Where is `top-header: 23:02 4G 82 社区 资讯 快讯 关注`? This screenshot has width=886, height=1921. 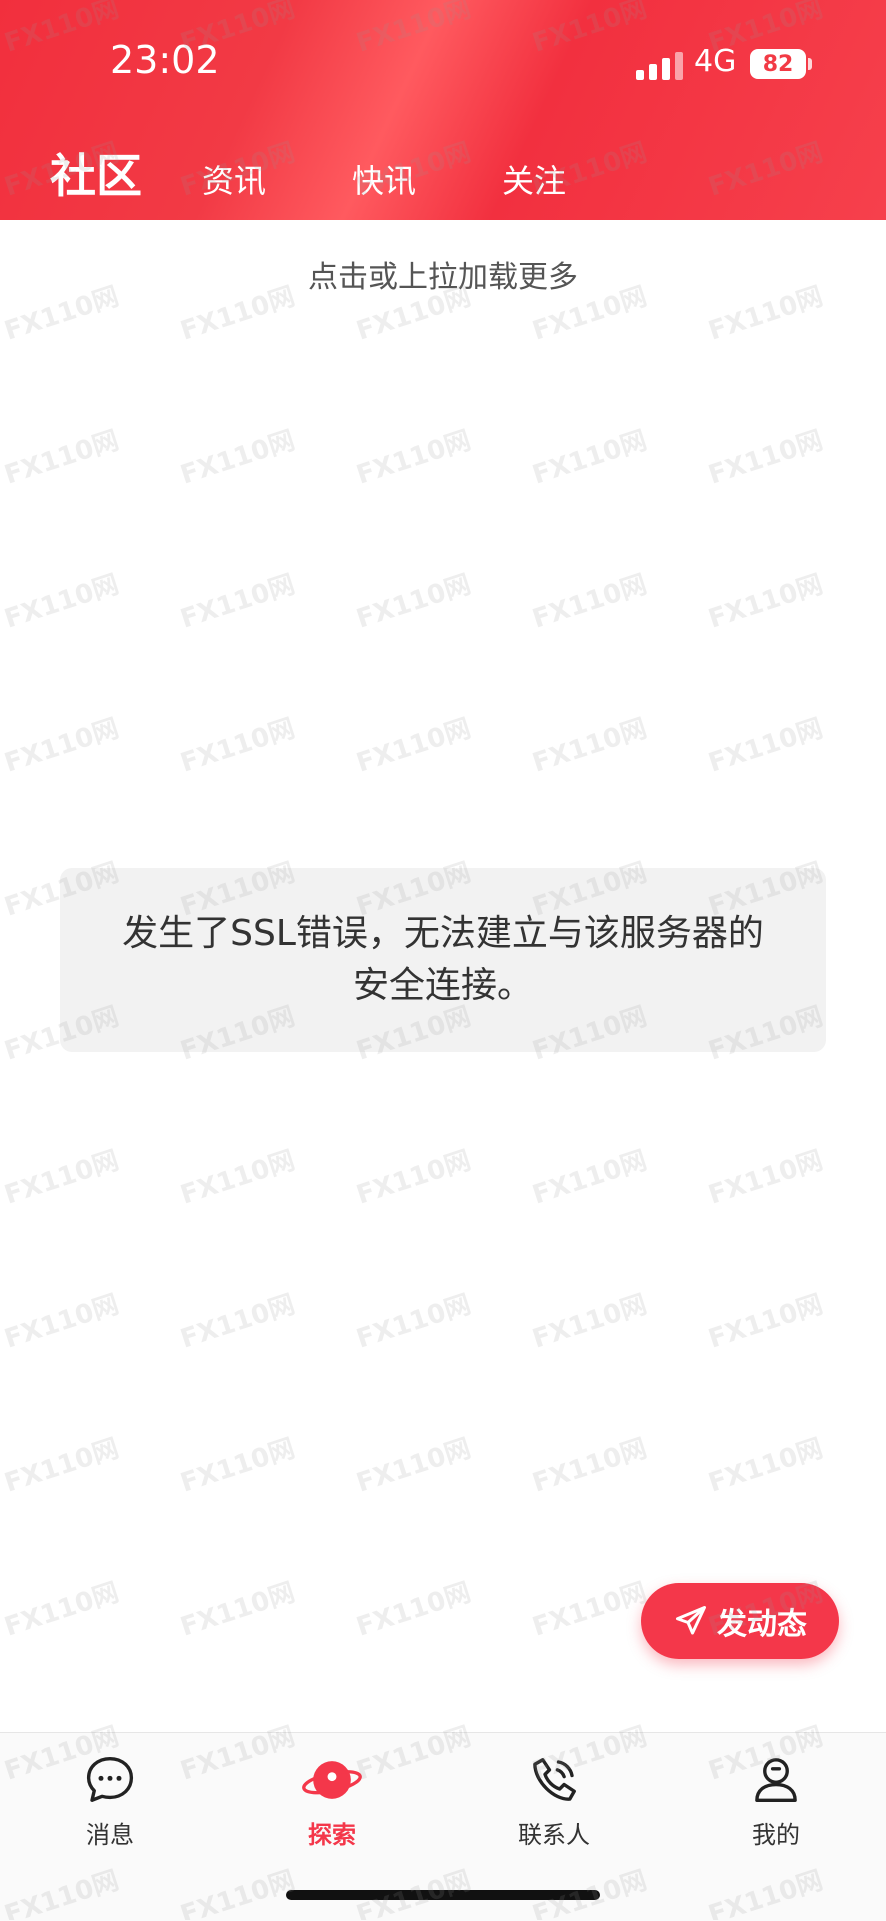 top-header: 23:02 4G 82 社区 资讯 快讯 关注 is located at coordinates (443, 110).